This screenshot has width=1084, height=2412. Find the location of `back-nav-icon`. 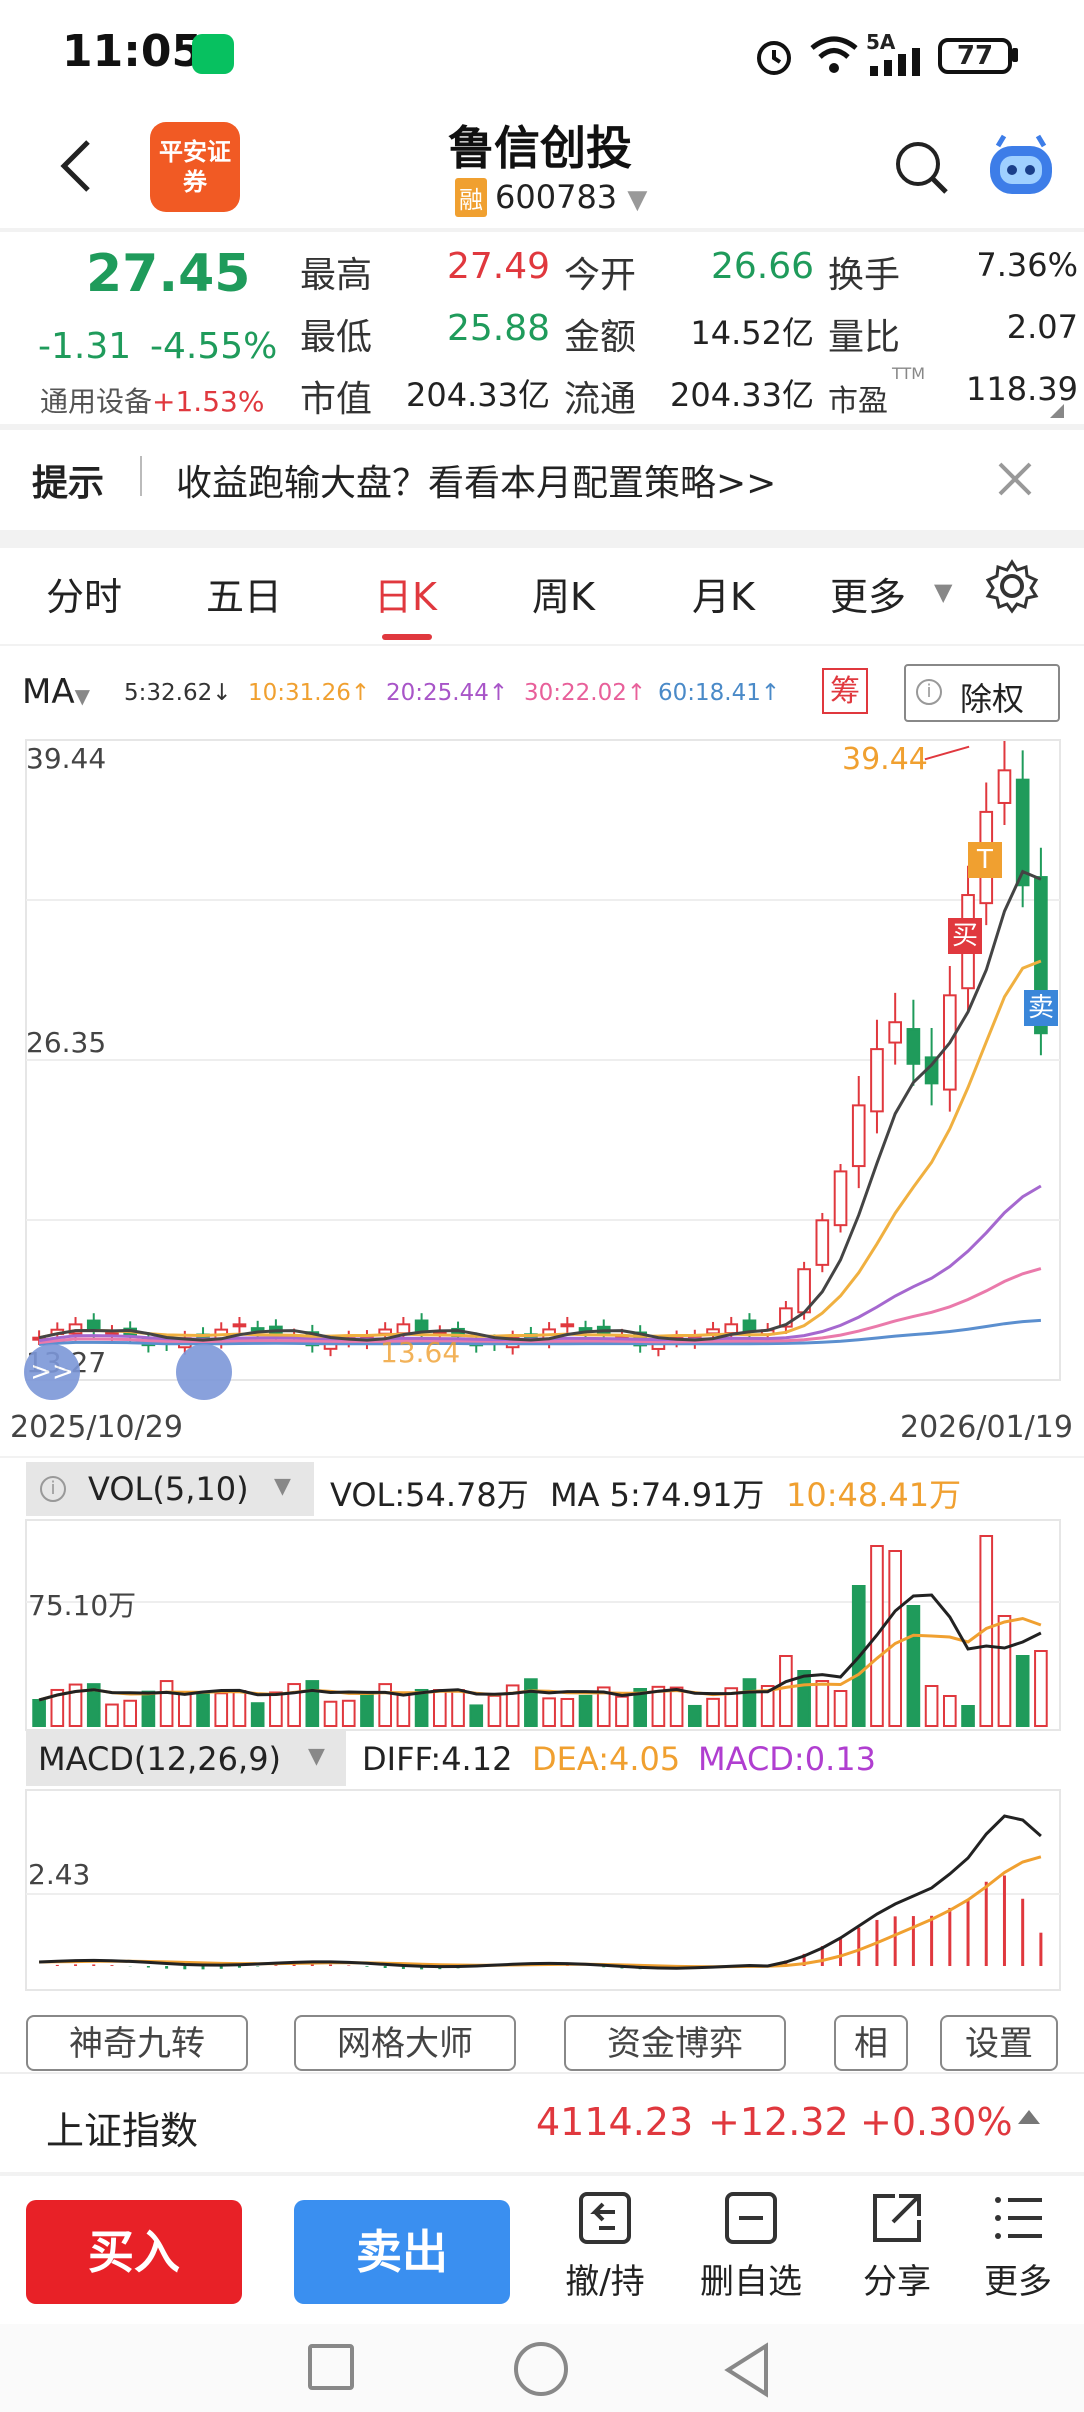

back-nav-icon is located at coordinates (748, 2370).